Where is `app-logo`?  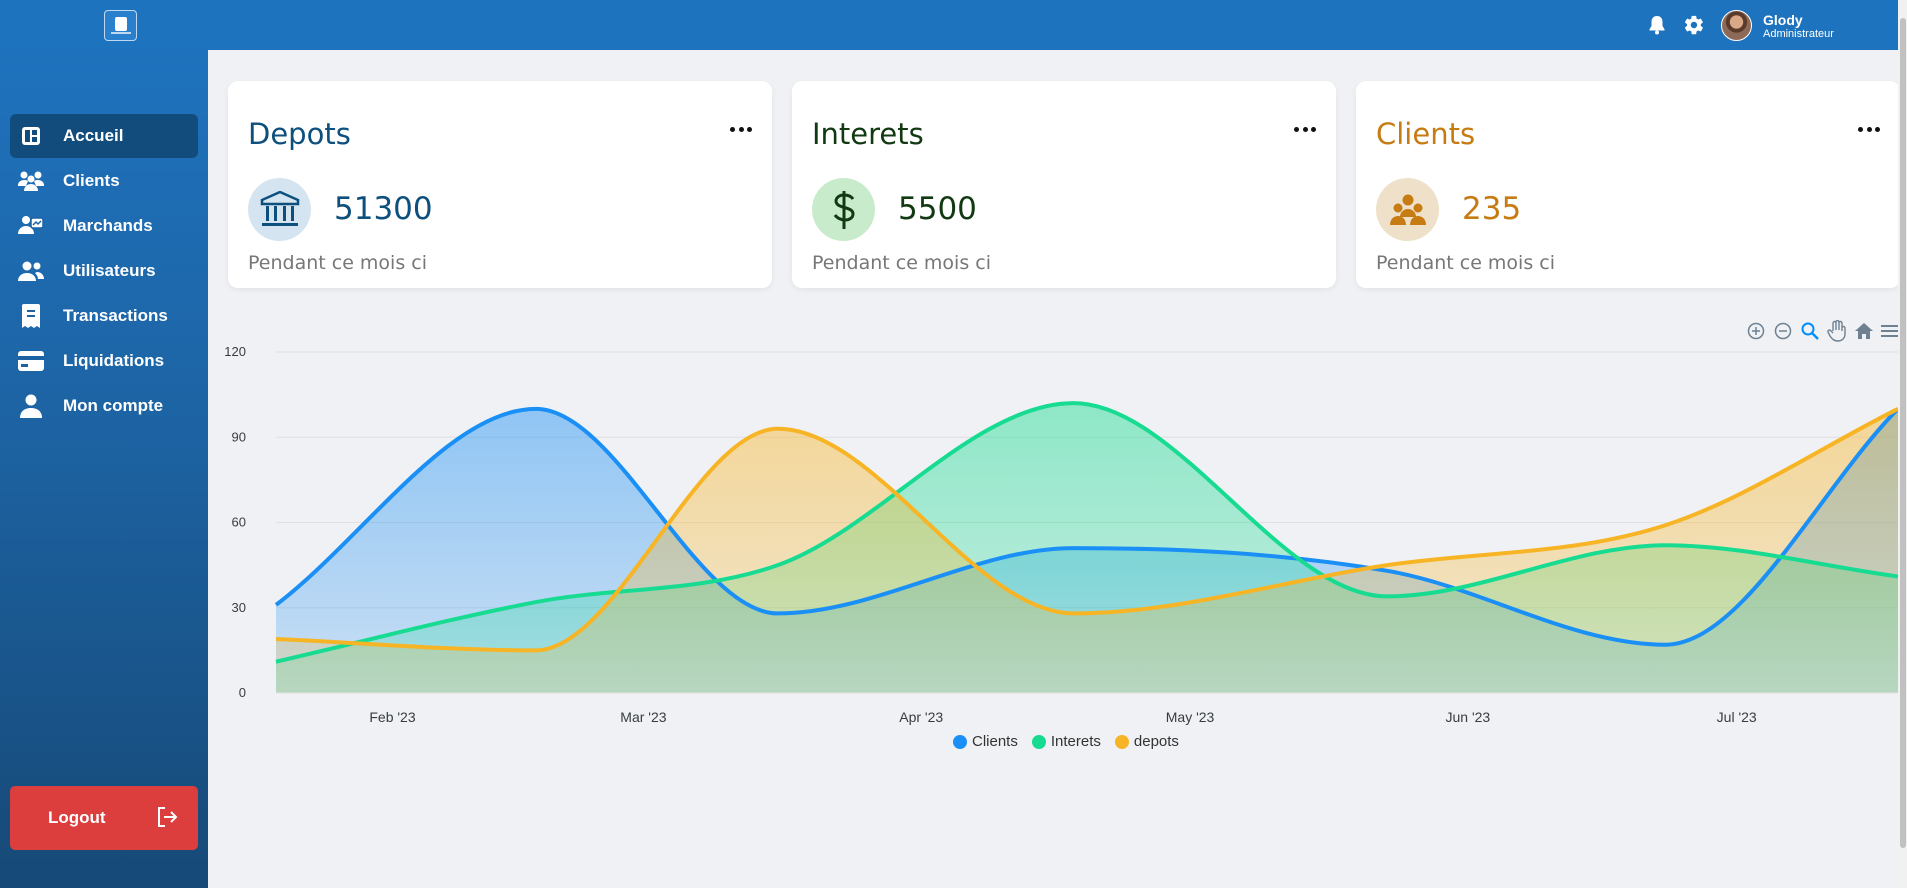 app-logo is located at coordinates (120, 25).